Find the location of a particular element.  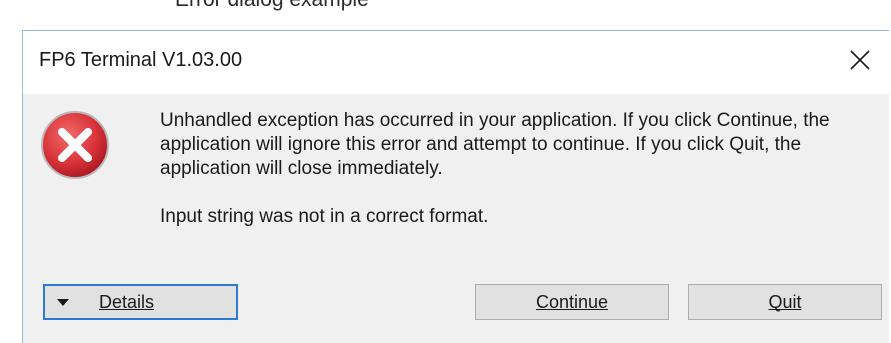

close-button is located at coordinates (860, 60).